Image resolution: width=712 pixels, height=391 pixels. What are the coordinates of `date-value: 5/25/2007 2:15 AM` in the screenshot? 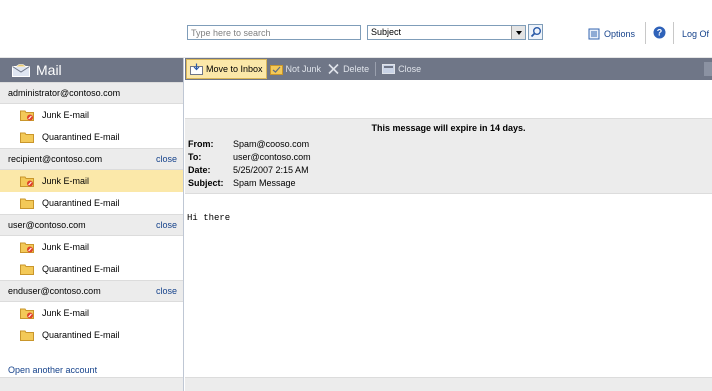 It's located at (271, 170).